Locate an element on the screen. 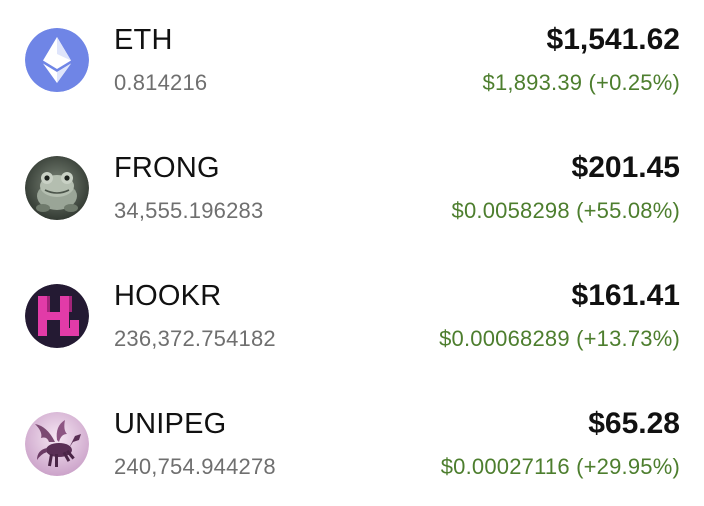 This screenshot has width=704, height=506. token-price-change: $0.00068289 (+13.73%) is located at coordinates (559, 338).